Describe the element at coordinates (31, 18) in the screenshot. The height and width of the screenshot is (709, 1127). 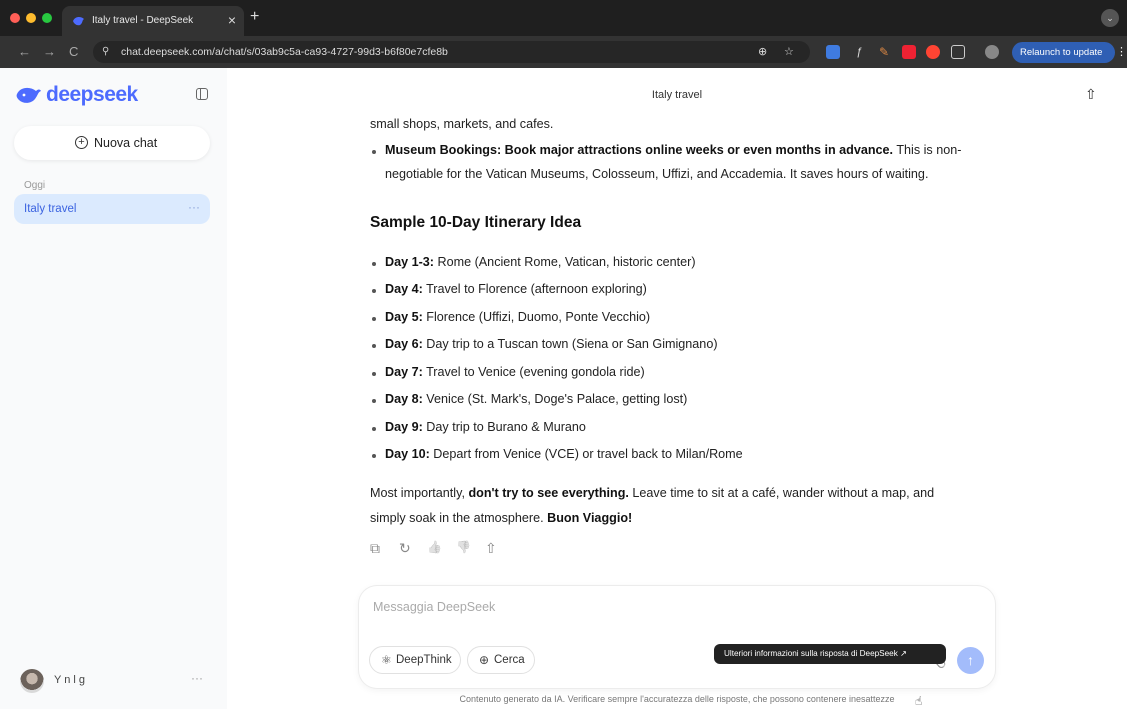
I see `minimize-window-button` at that location.